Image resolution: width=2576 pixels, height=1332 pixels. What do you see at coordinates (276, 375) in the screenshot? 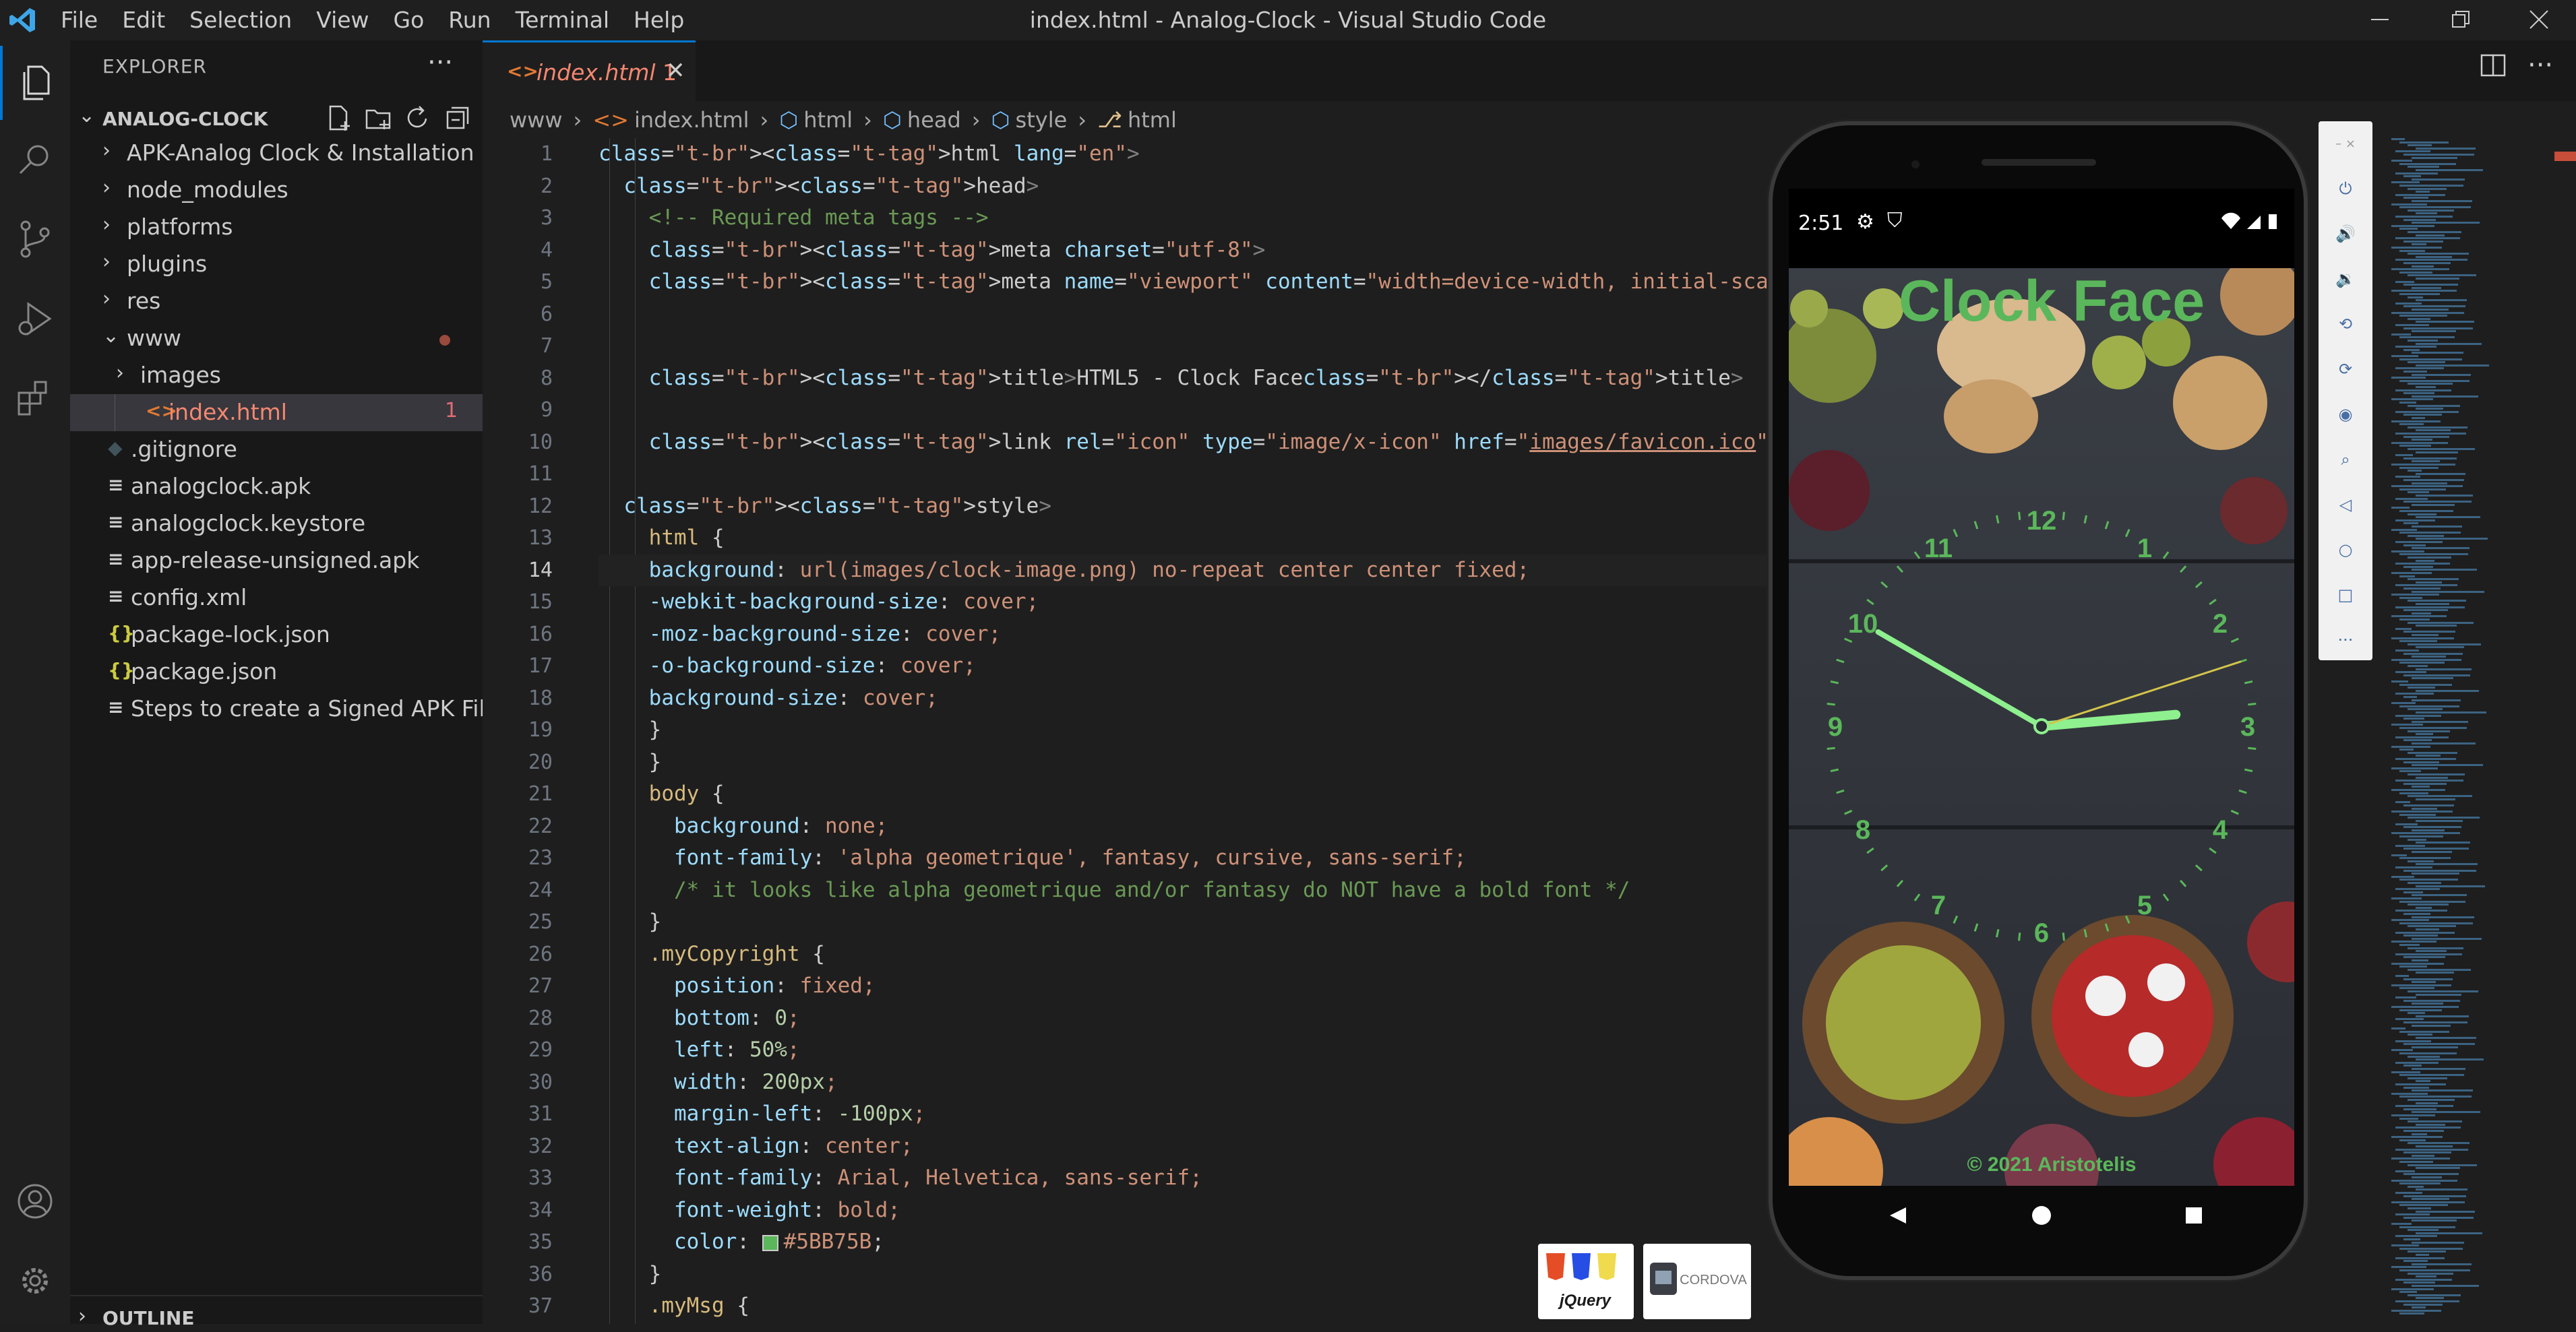
I see `tree-item-images: › images` at bounding box center [276, 375].